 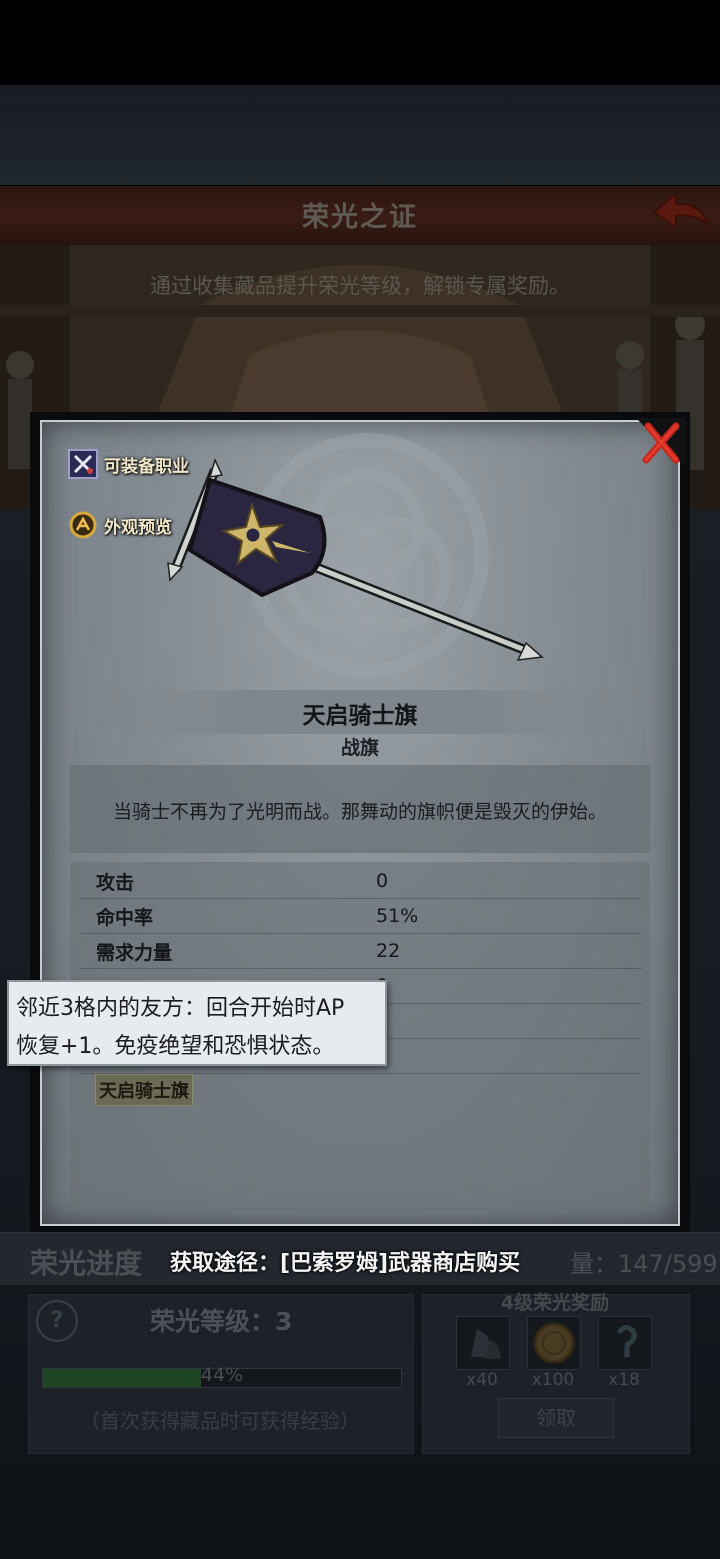 What do you see at coordinates (554, 1343) in the screenshot?
I see `gold-coin-icon` at bounding box center [554, 1343].